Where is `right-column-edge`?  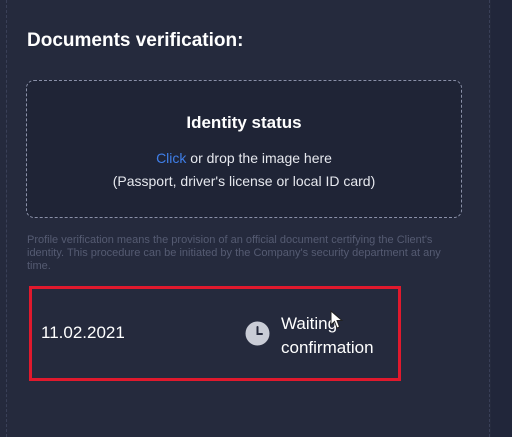 right-column-edge is located at coordinates (501, 218).